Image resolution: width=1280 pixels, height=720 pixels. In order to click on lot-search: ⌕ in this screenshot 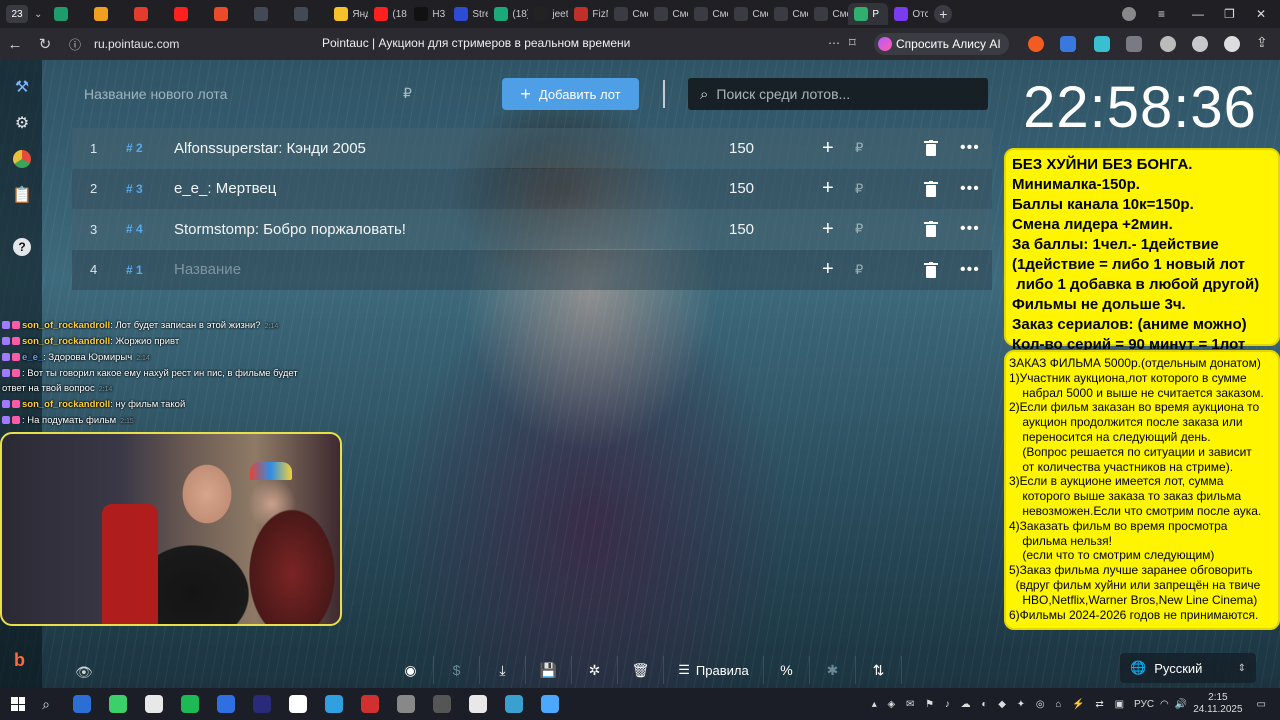, I will do `click(838, 94)`.